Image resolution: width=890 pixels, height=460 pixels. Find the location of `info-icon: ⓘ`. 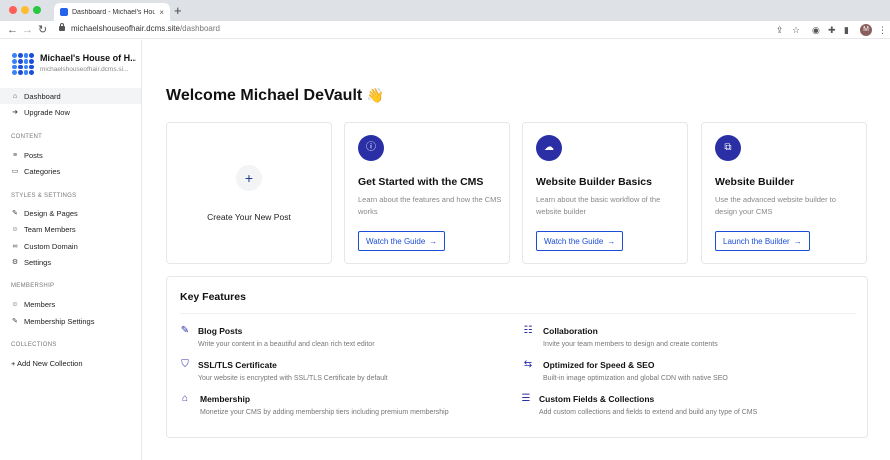

info-icon: ⓘ is located at coordinates (371, 148).